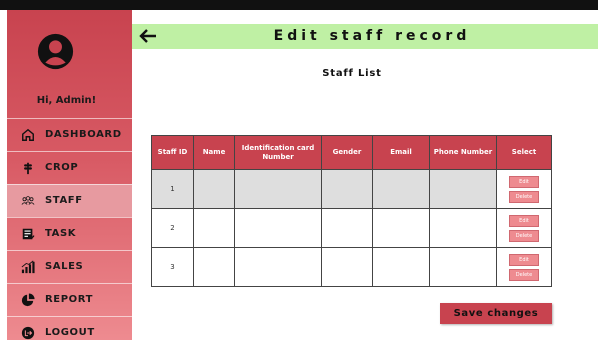  I want to click on save-changes-button: Save changes, so click(496, 313).